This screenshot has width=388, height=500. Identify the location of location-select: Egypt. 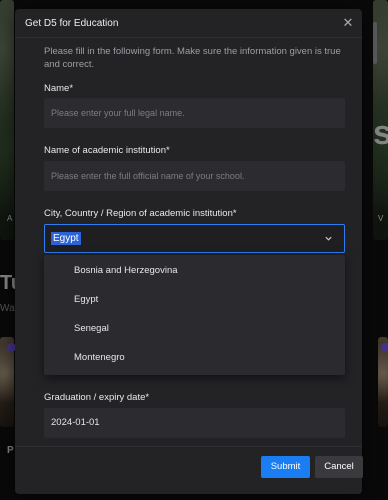
(194, 238).